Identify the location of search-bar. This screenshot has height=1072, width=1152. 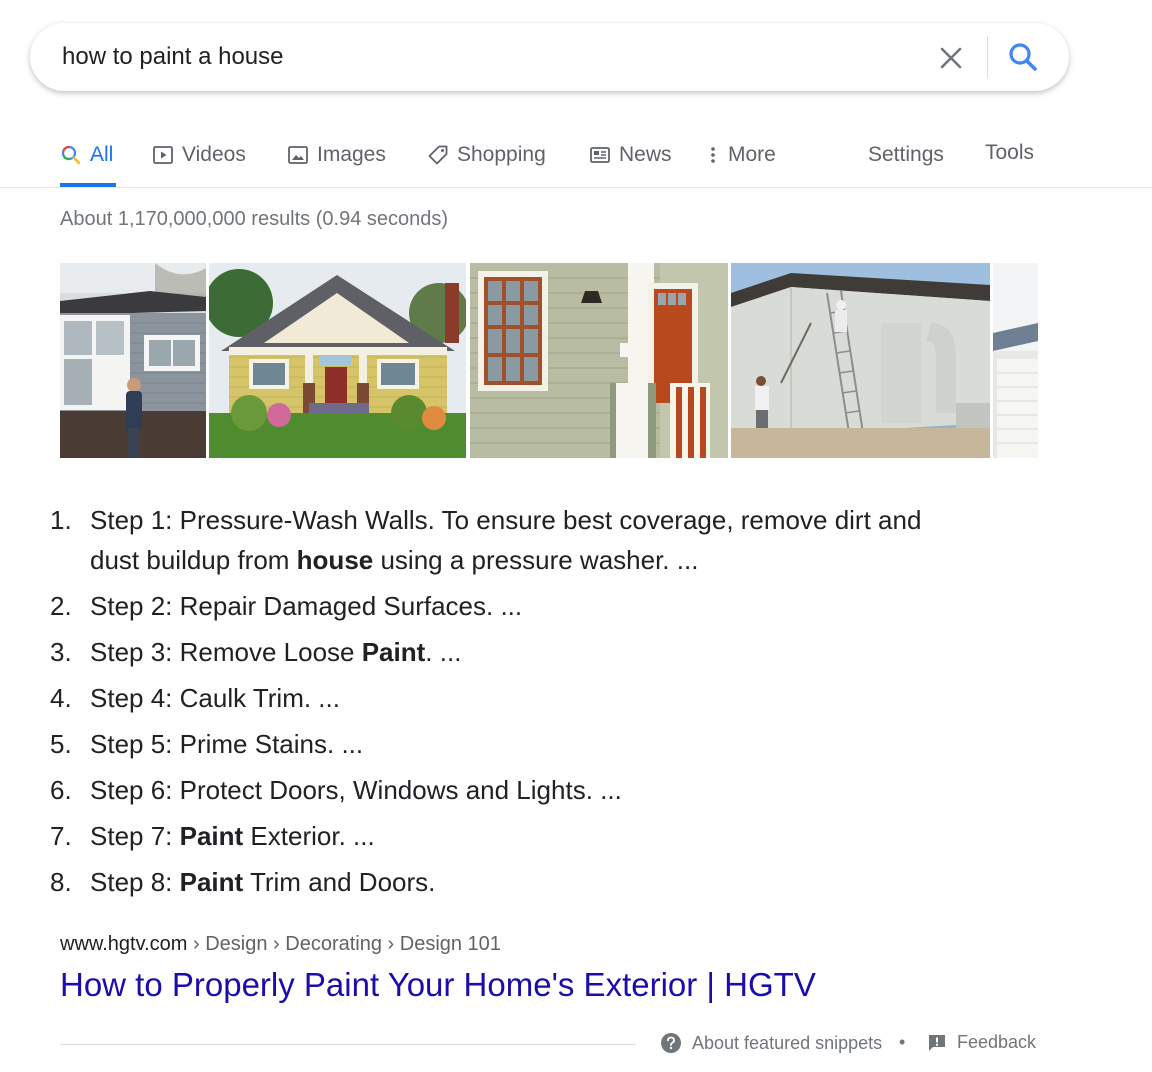
(549, 57).